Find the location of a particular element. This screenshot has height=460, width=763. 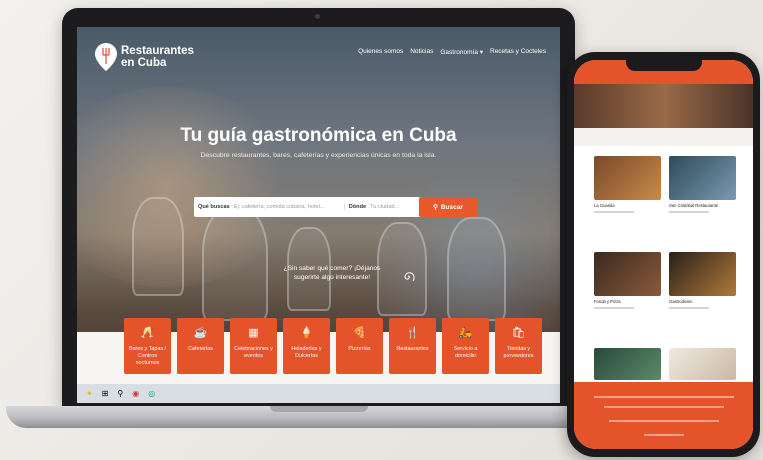

scooter-icon: 🛵 is located at coordinates (465, 333).